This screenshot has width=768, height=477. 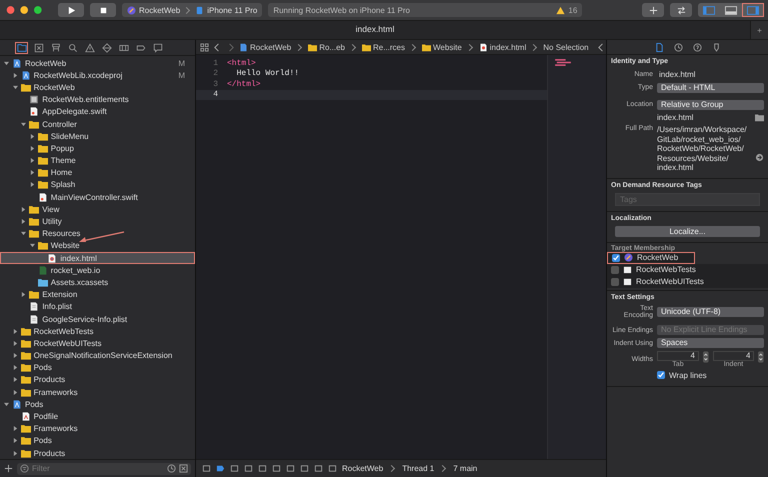 I want to click on jump-bar-item: No Selection, so click(x=566, y=47).